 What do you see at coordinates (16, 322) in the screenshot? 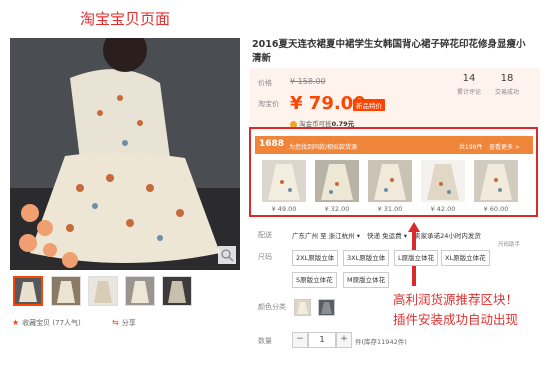
I see `star-icon: ★` at bounding box center [16, 322].